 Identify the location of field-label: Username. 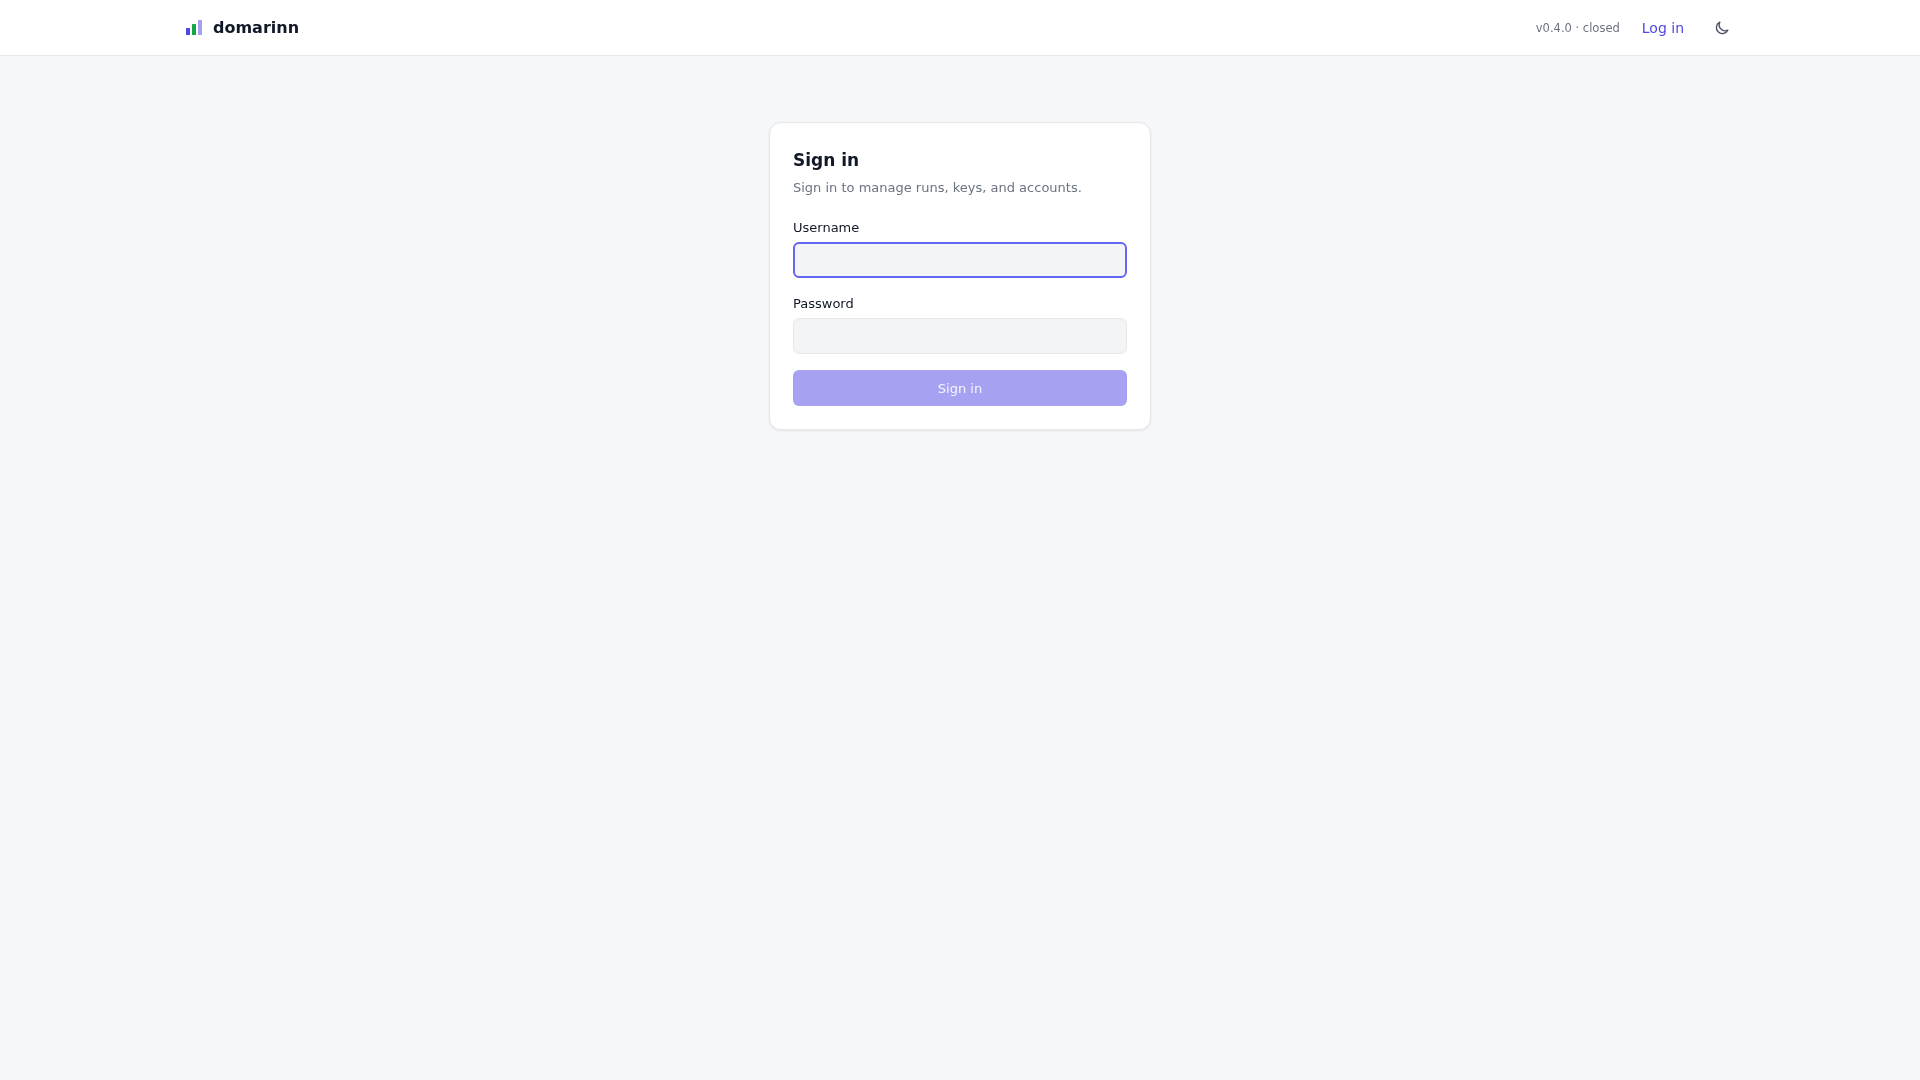
(826, 228).